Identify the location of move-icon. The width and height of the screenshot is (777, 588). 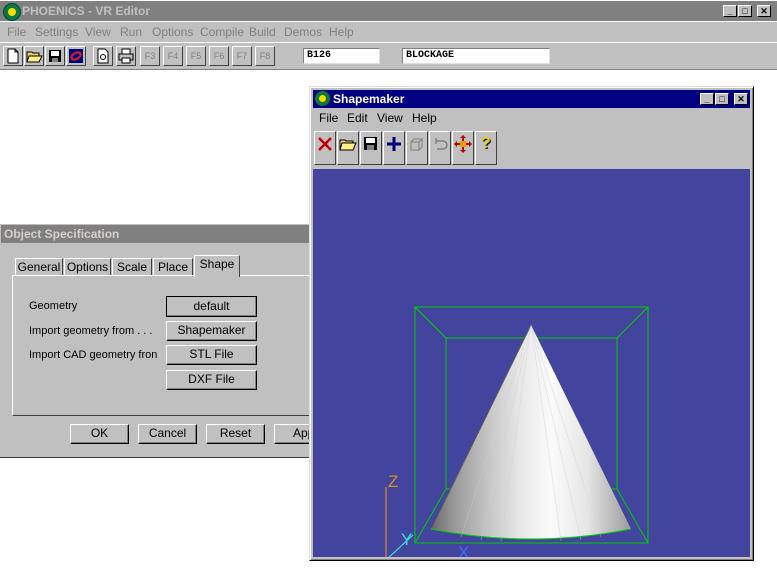
(463, 148).